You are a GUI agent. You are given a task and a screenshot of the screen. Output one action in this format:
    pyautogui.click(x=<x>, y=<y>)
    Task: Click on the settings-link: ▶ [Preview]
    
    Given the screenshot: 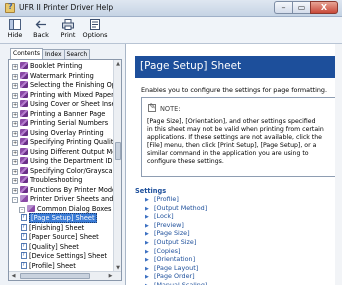 What is the action you would take?
    pyautogui.click(x=176, y=225)
    